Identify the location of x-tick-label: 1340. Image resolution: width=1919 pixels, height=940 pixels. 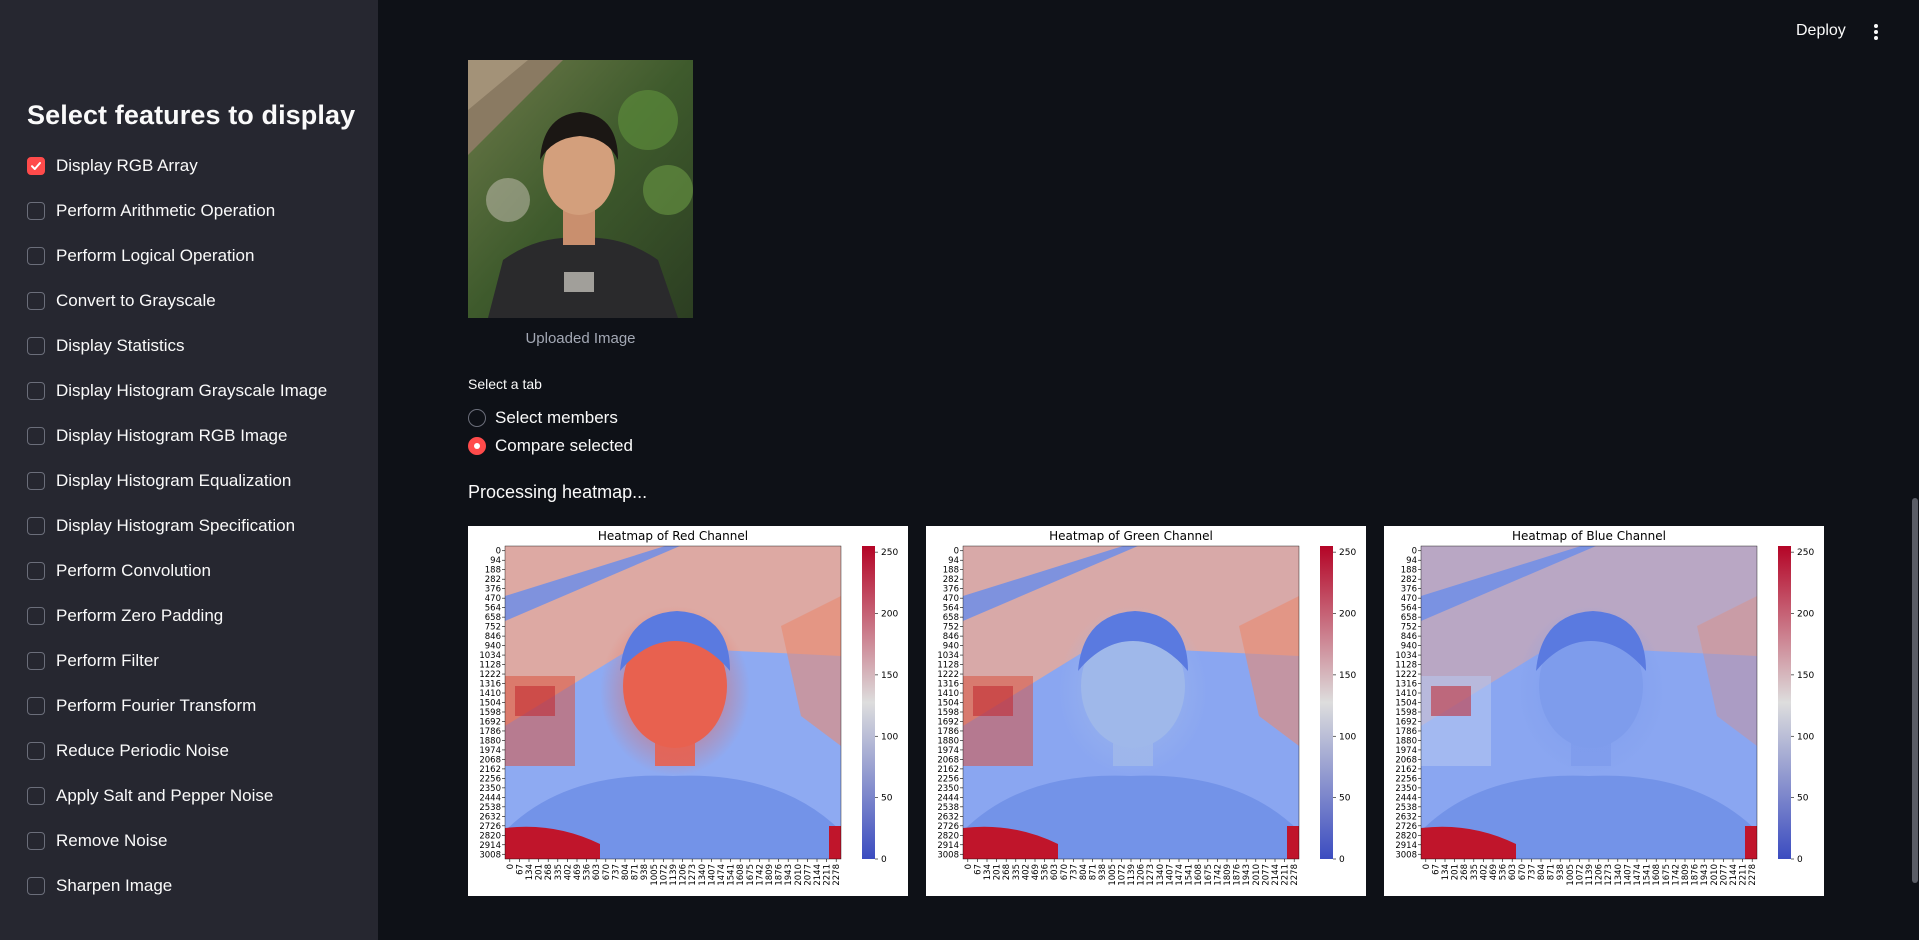
(1161, 875).